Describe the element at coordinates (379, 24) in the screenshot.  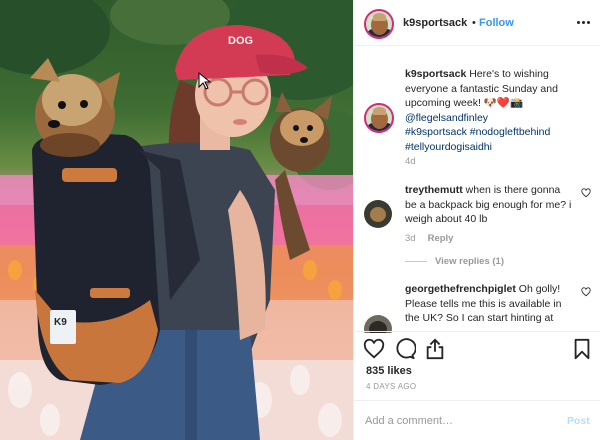
I see `avatar` at that location.